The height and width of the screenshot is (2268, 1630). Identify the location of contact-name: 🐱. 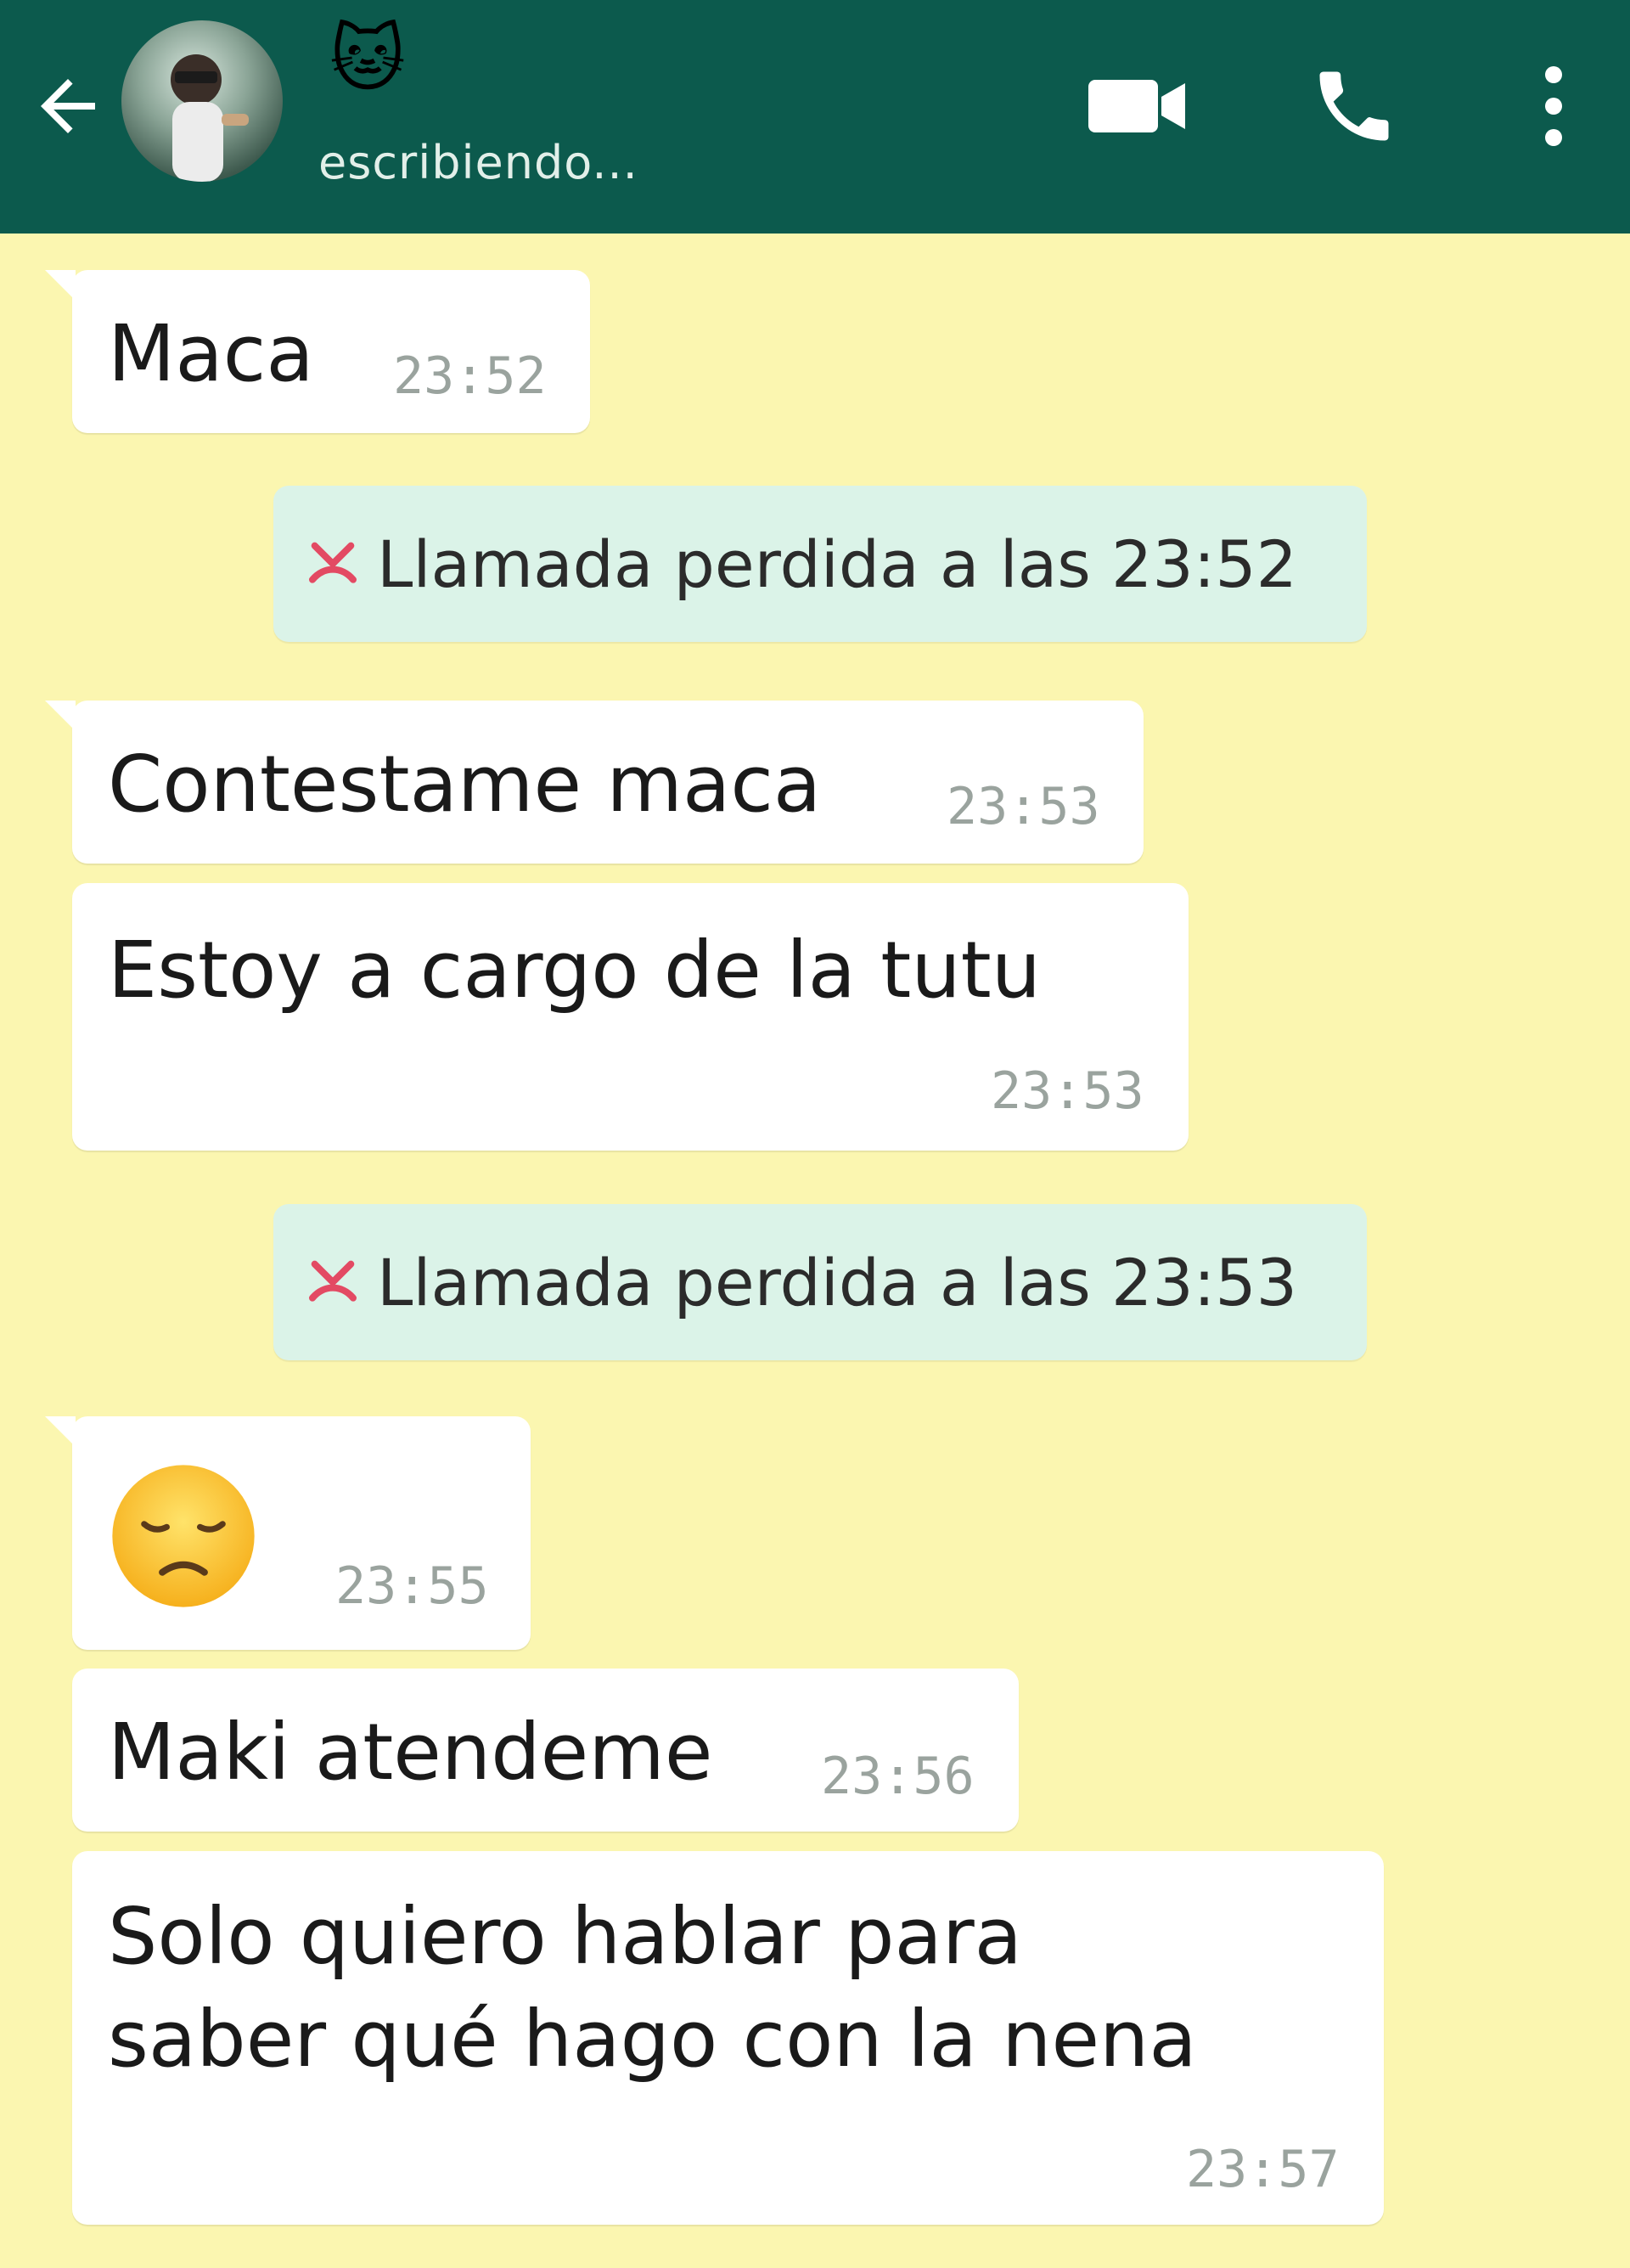
(368, 59).